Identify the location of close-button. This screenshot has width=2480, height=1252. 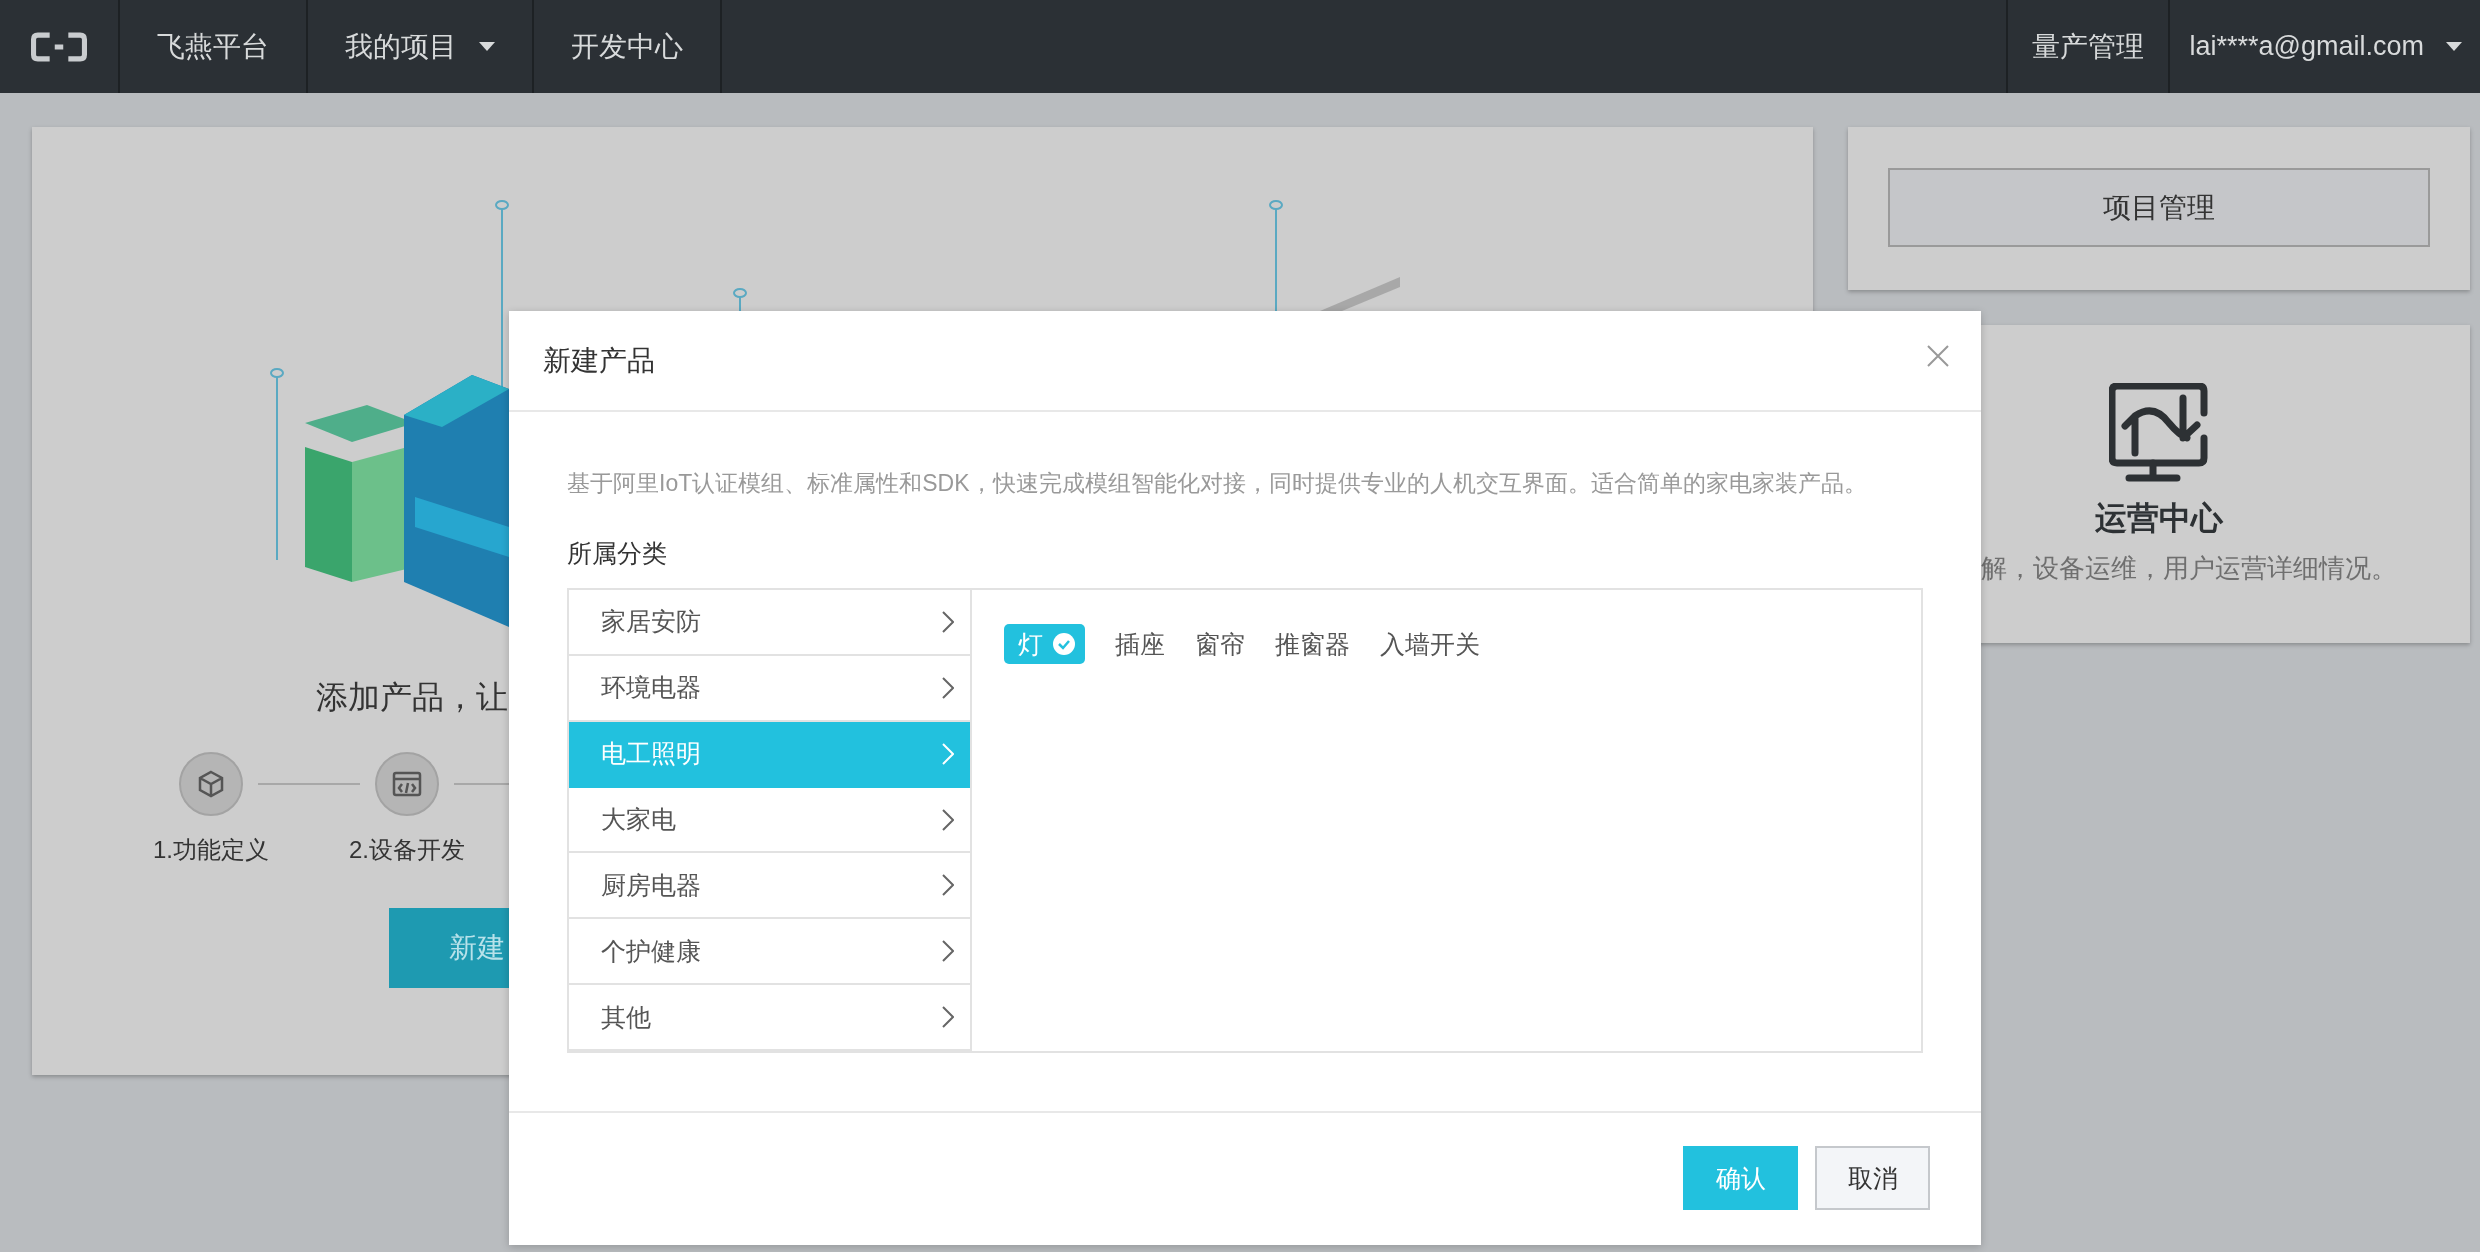
(1938, 355).